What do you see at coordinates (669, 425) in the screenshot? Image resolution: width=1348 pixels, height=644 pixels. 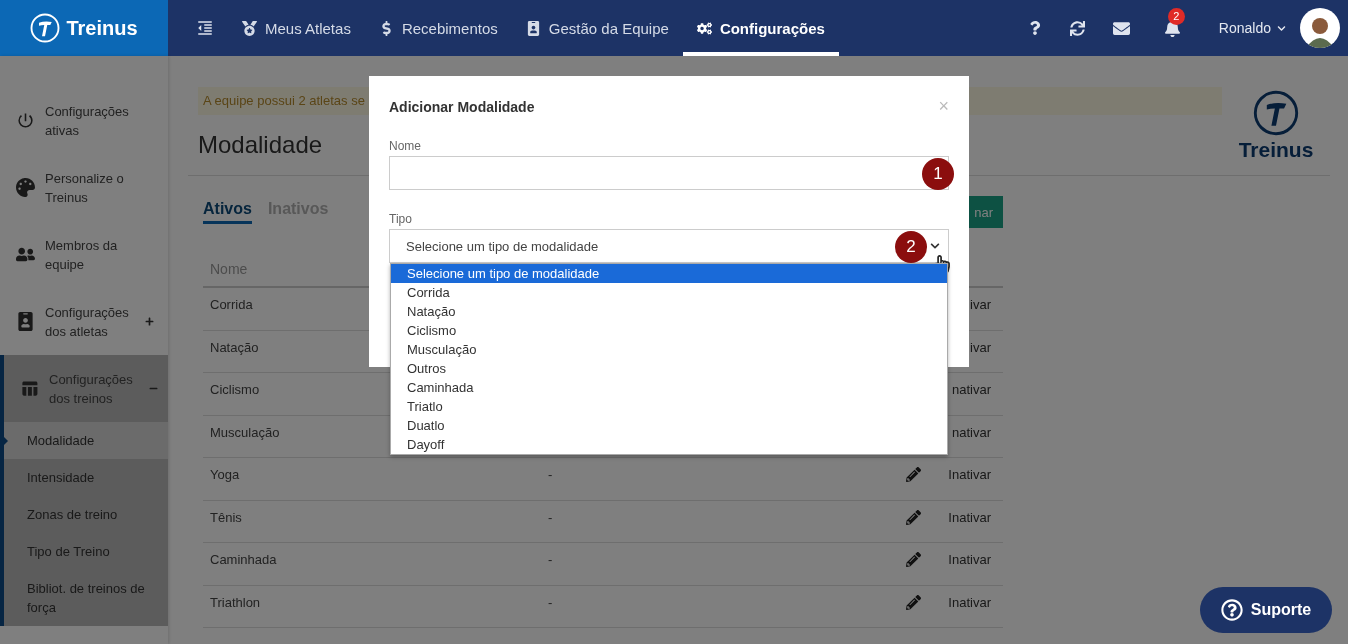 I see `dropdown-option: Duatlo` at bounding box center [669, 425].